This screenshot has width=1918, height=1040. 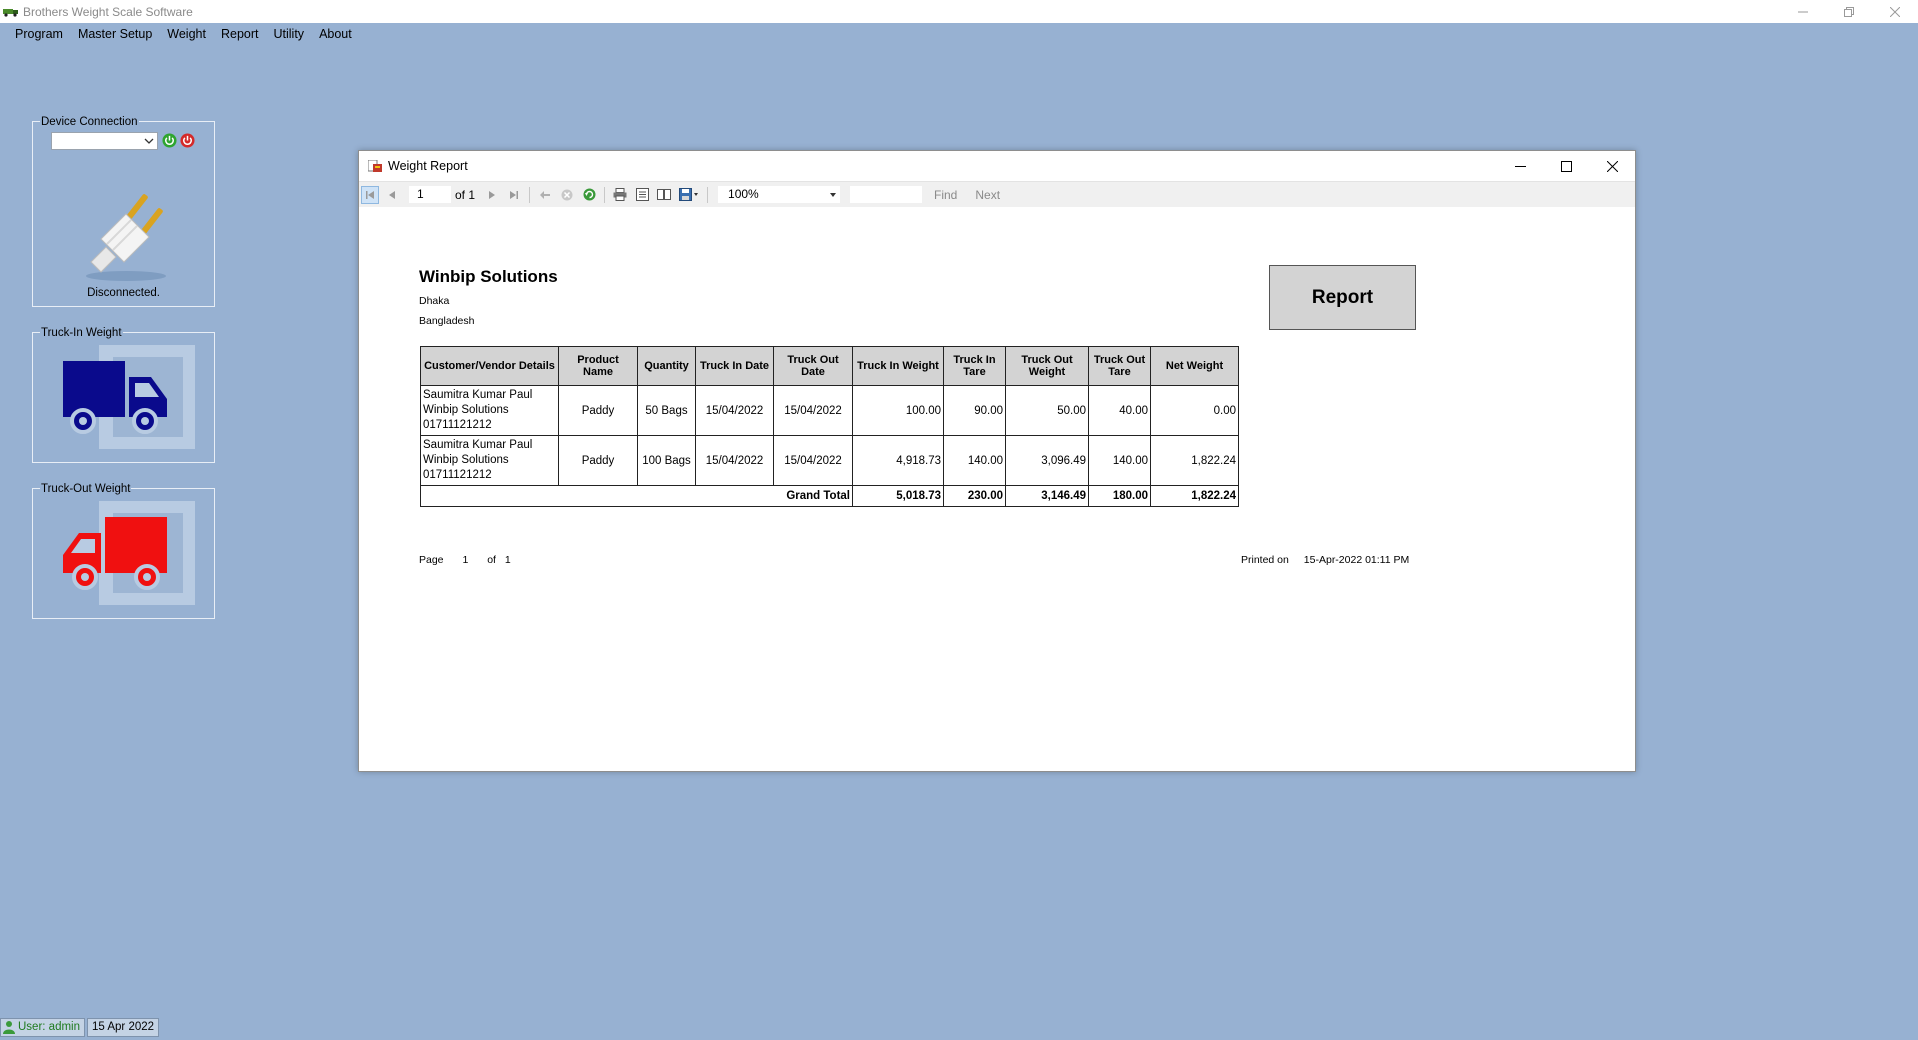 What do you see at coordinates (123, 293) in the screenshot?
I see `connection-status: Disconnected.` at bounding box center [123, 293].